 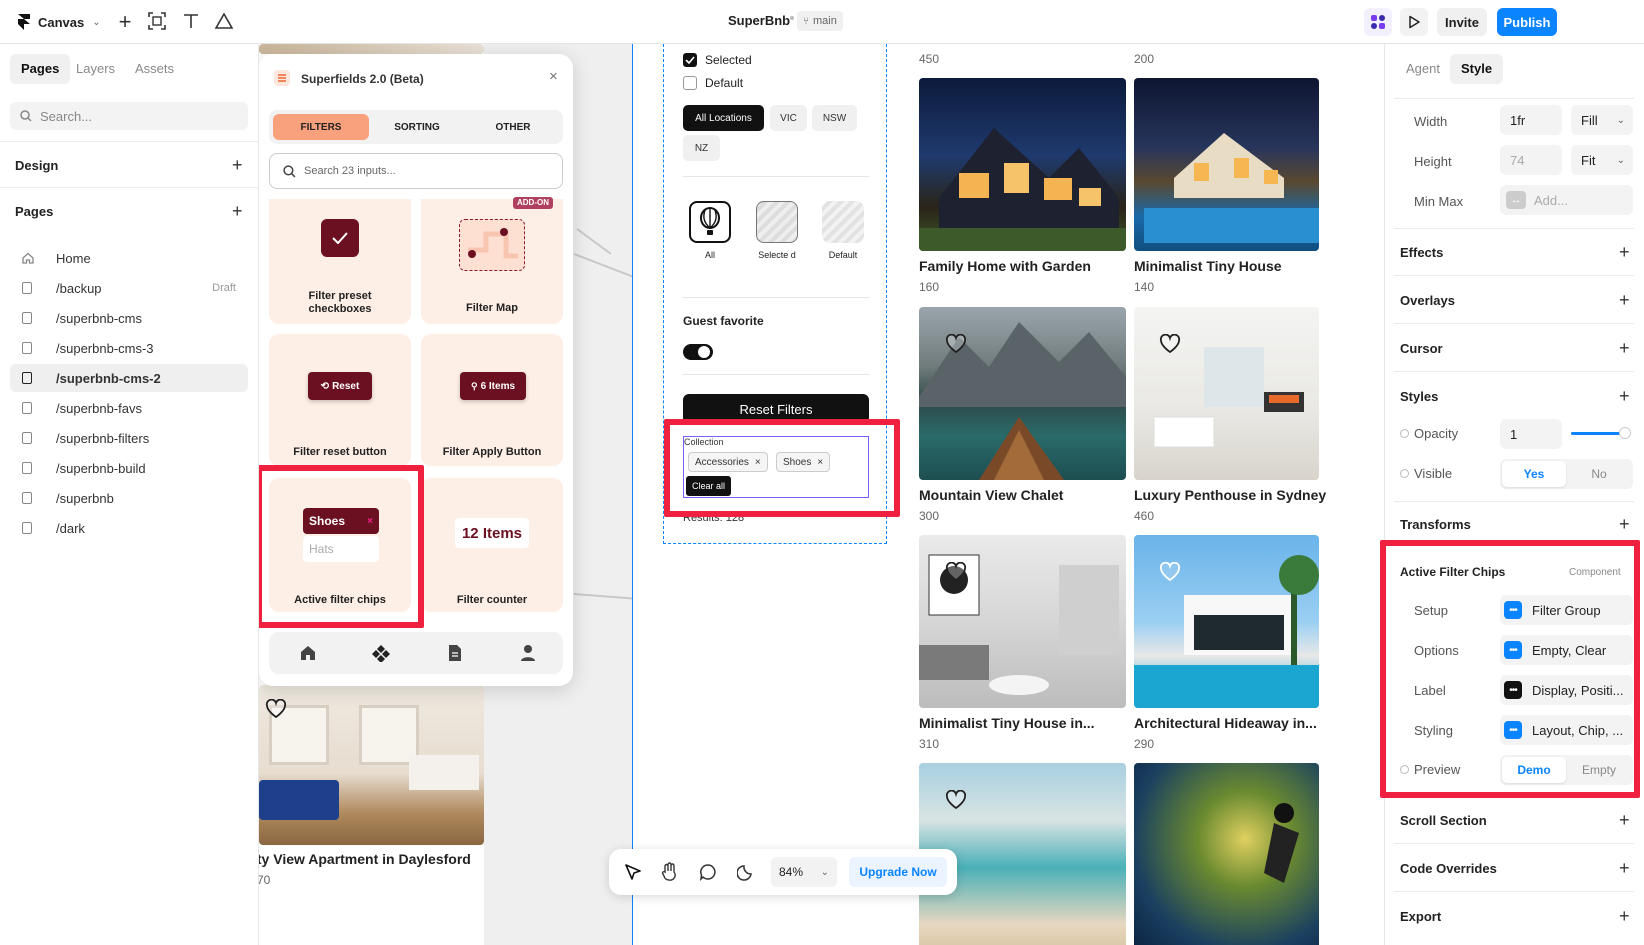 I want to click on components-icon, so click(x=381, y=653).